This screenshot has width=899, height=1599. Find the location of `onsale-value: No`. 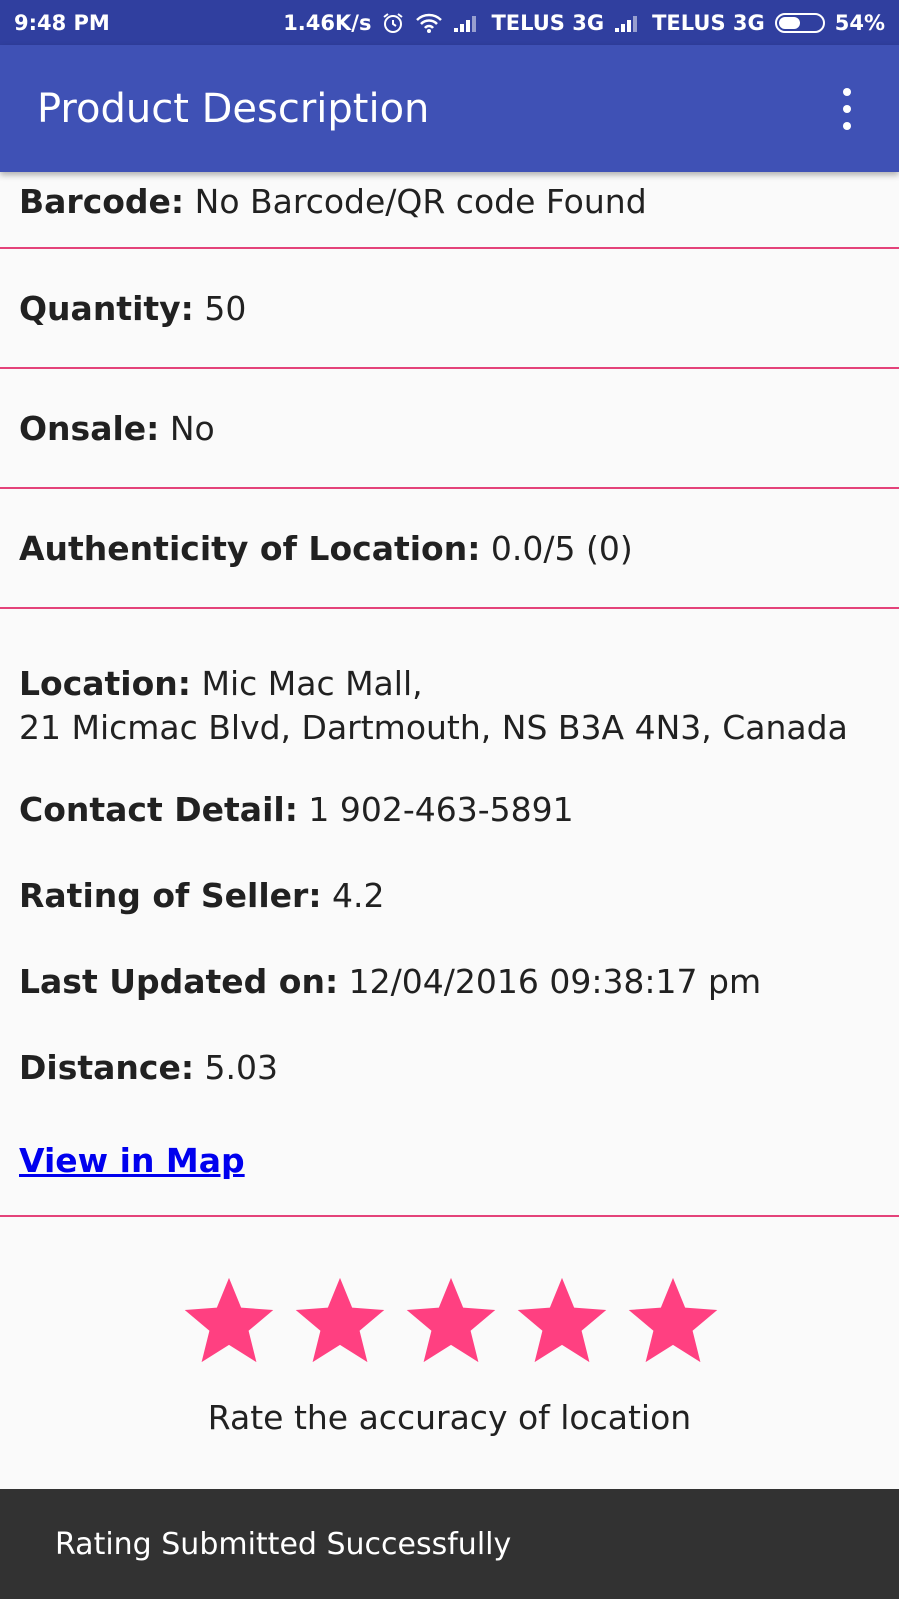

onsale-value: No is located at coordinates (192, 428).